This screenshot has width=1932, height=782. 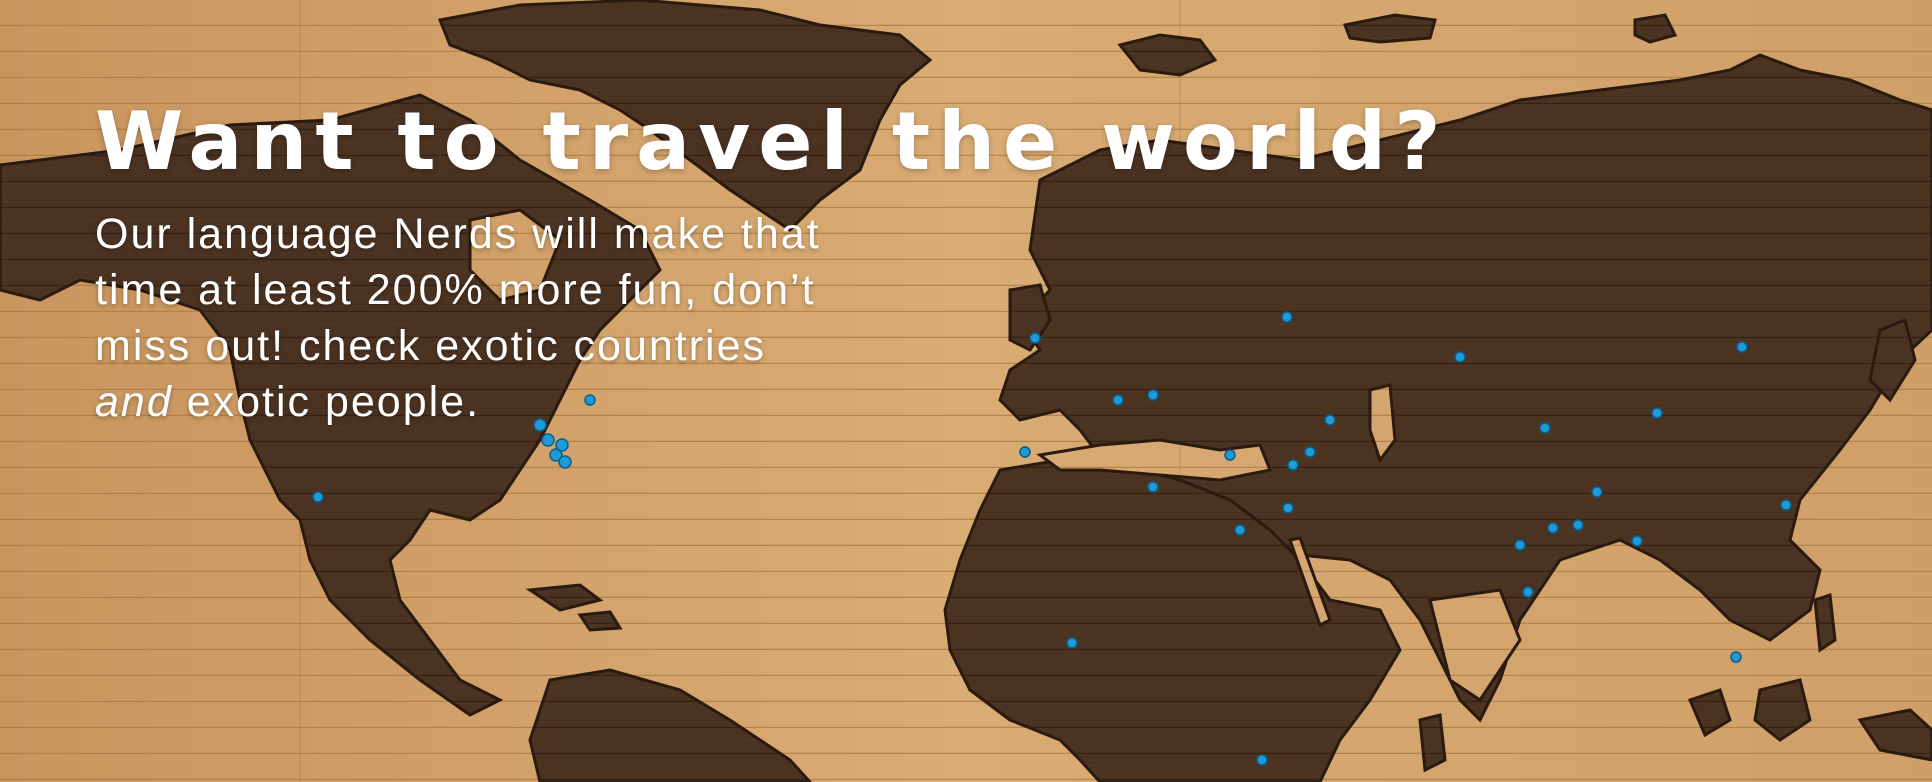 I want to click on island-shape, so click(x=1825, y=622).